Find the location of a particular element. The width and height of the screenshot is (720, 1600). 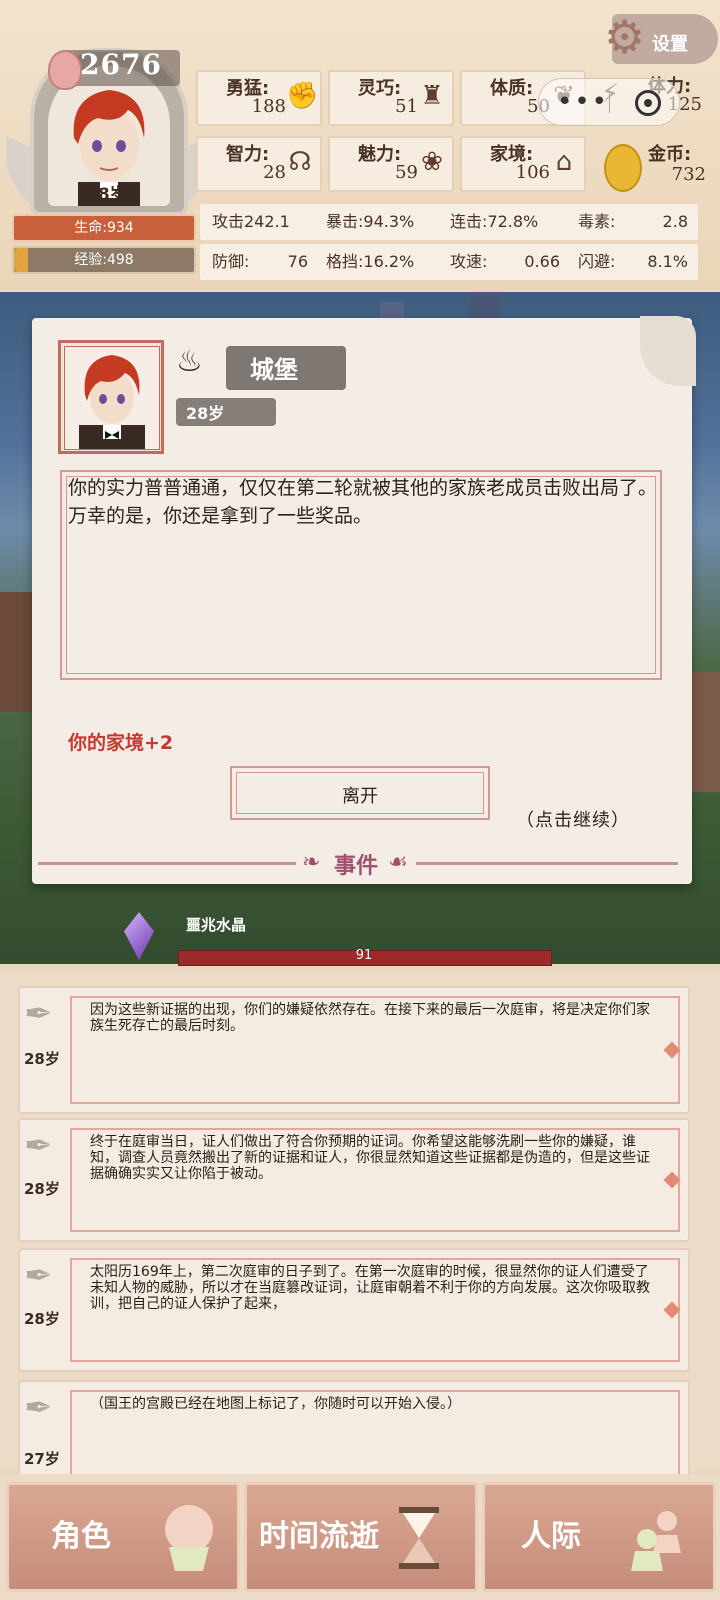

stat-value: 28 is located at coordinates (274, 172).